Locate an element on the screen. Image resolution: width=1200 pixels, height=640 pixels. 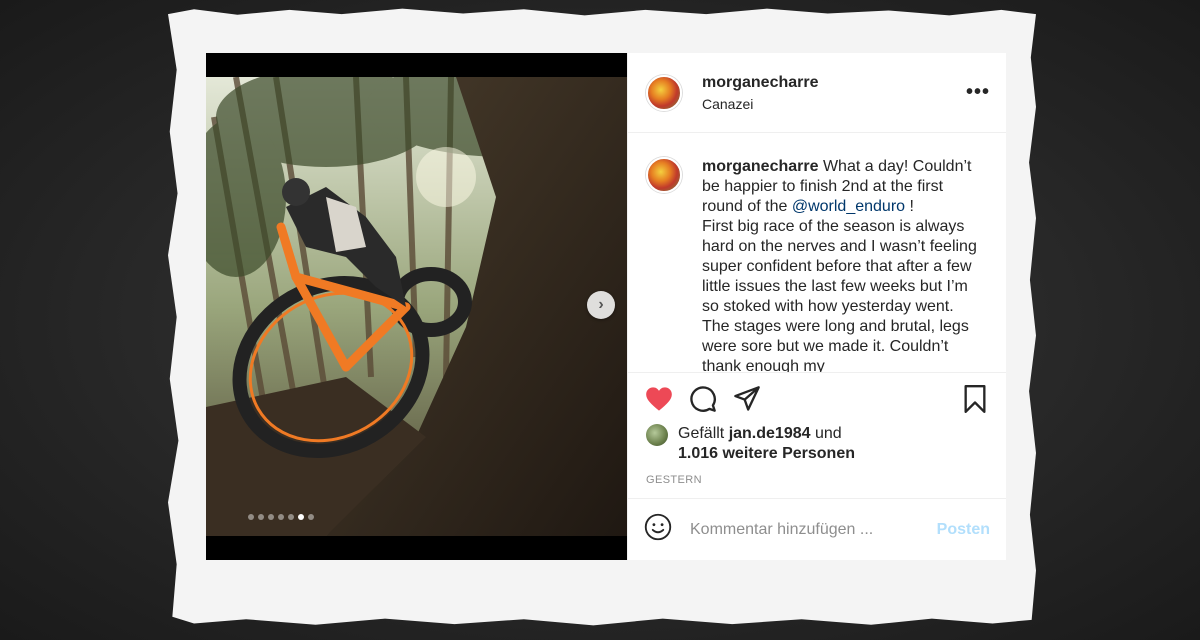
carousel-dot-active is located at coordinates (301, 517).